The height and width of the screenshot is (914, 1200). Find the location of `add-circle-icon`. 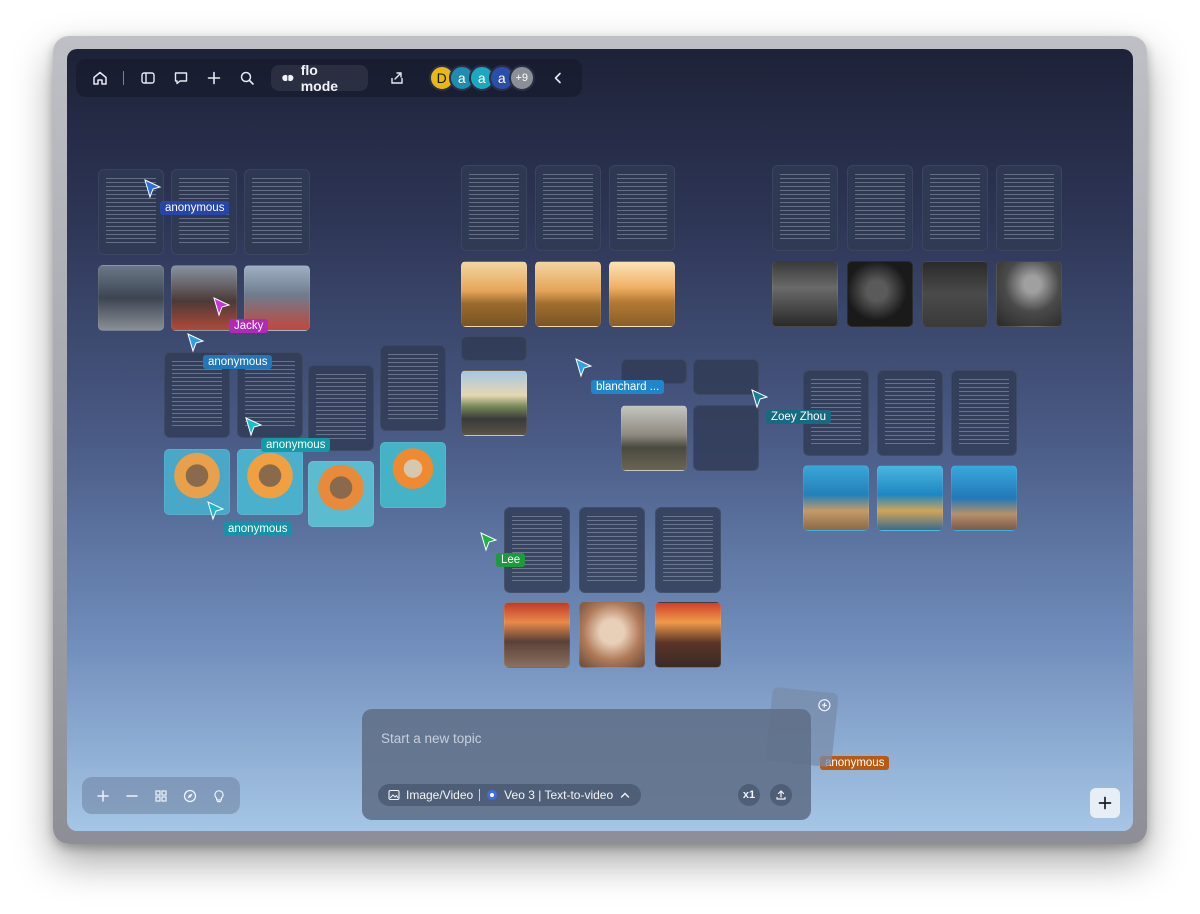

add-circle-icon is located at coordinates (824, 705).